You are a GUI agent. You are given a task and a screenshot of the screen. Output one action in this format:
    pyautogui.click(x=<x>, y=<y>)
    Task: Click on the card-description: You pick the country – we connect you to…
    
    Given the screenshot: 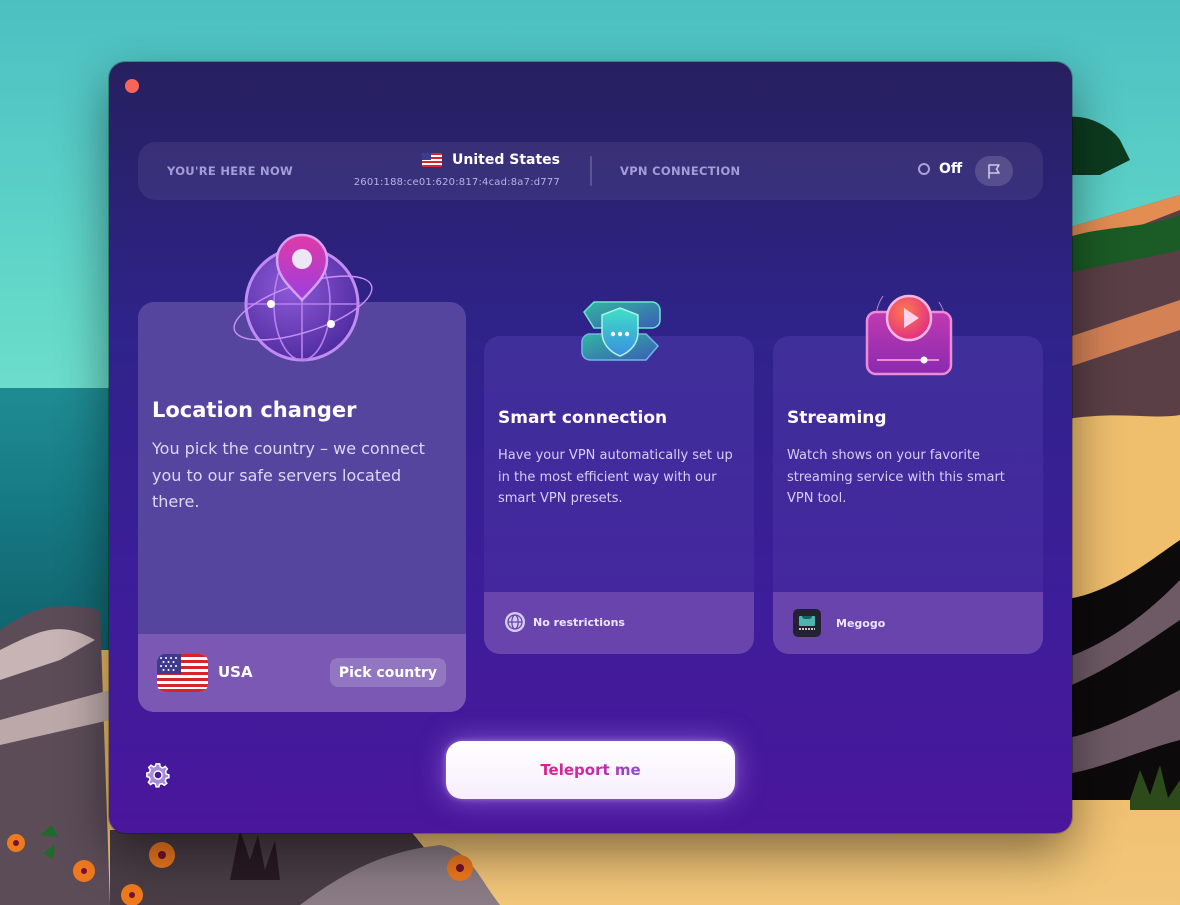 What is the action you would take?
    pyautogui.click(x=288, y=475)
    